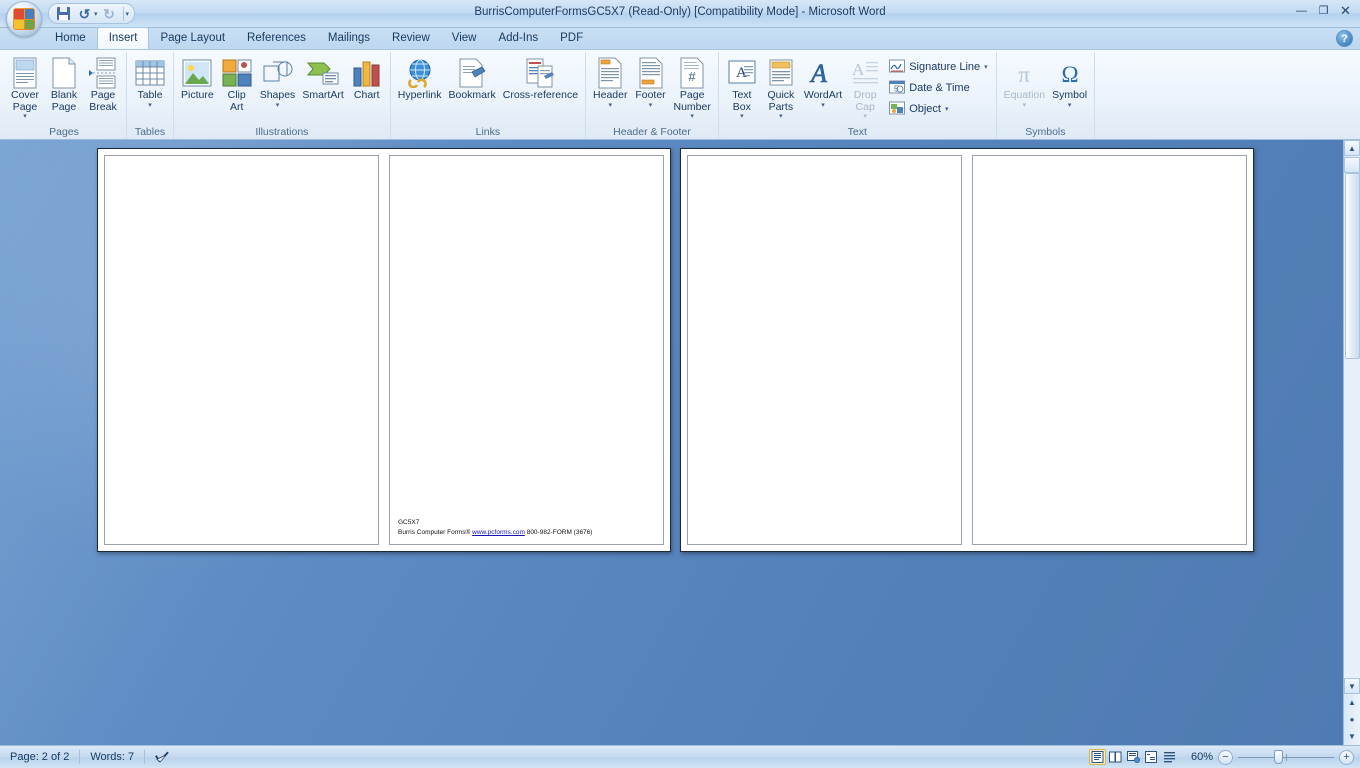 Image resolution: width=1360 pixels, height=768 pixels. I want to click on ribbon-button-cross-reference: Cross-reference, so click(540, 78).